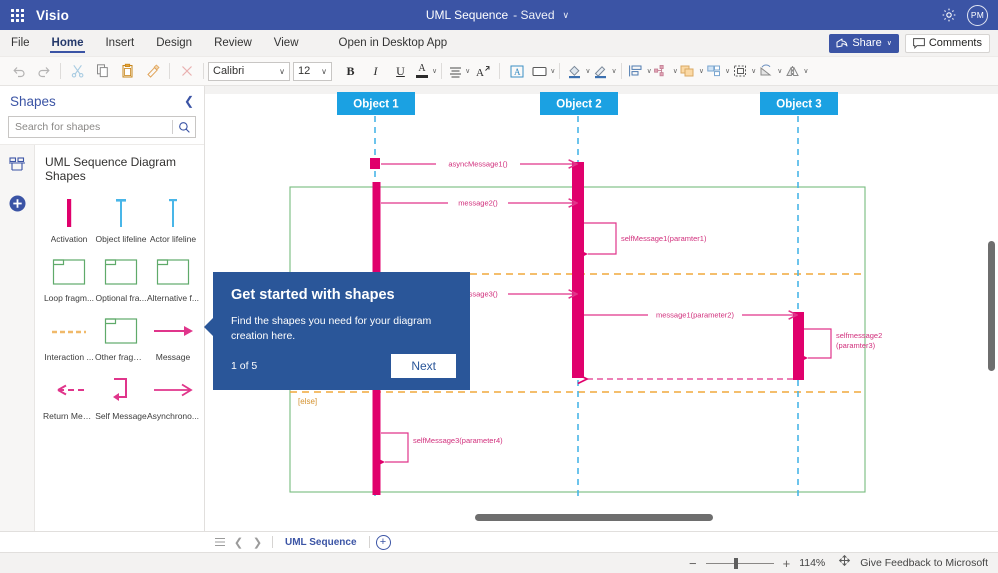 The image size is (998, 573). What do you see at coordinates (798, 105) in the screenshot?
I see `lifeline-header-3: Object 3` at bounding box center [798, 105].